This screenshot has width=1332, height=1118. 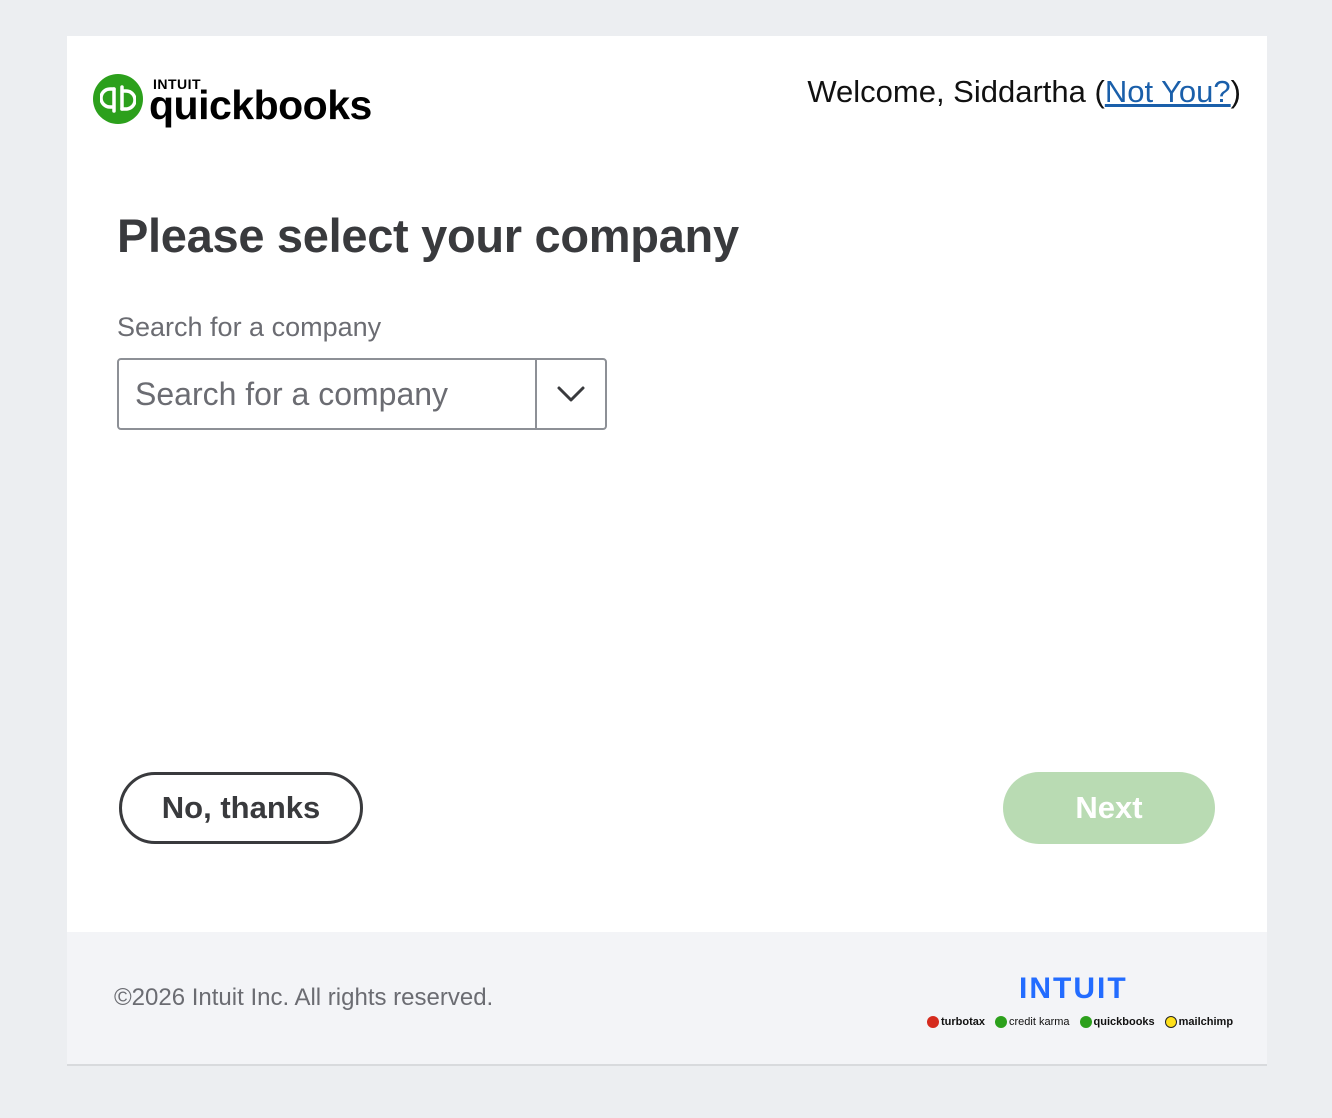 What do you see at coordinates (933, 1022) in the screenshot?
I see `turbotax-icon` at bounding box center [933, 1022].